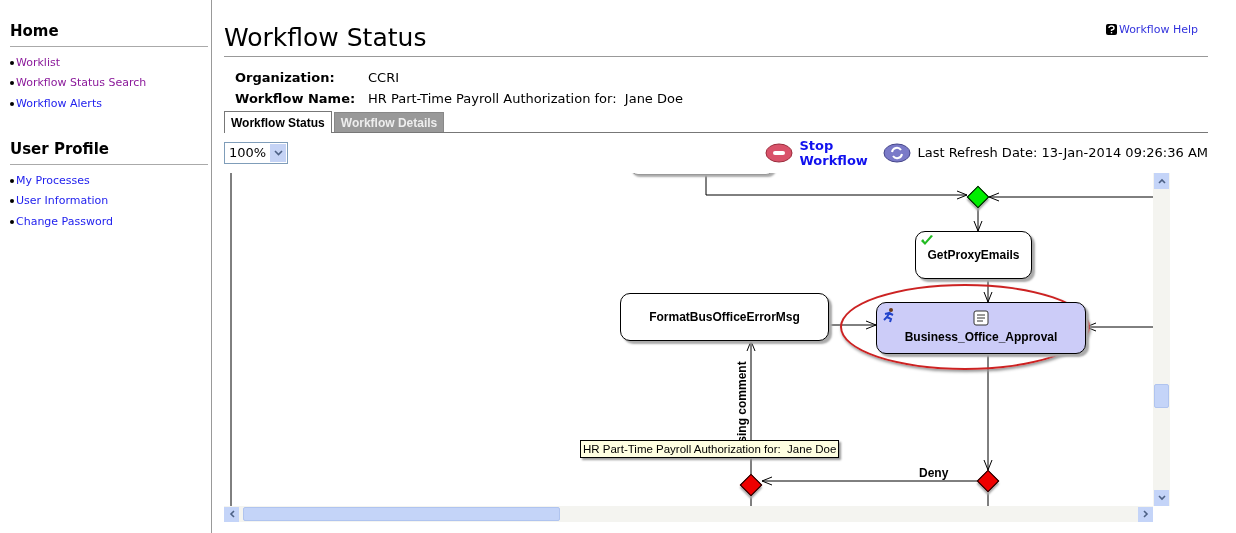  Describe the element at coordinates (779, 153) in the screenshot. I see `stop-icon` at that location.